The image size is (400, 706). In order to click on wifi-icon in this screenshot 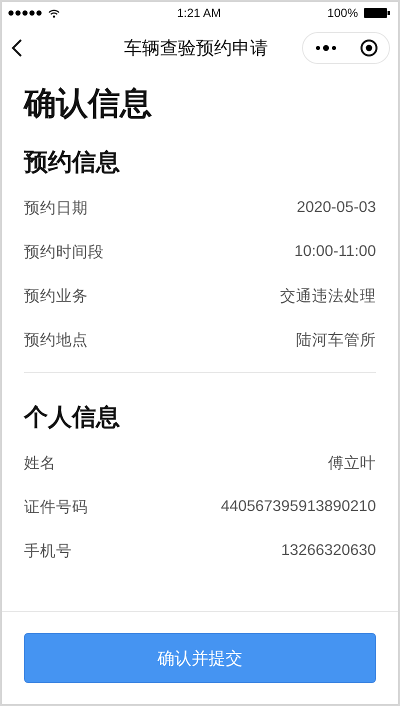, I will do `click(54, 13)`.